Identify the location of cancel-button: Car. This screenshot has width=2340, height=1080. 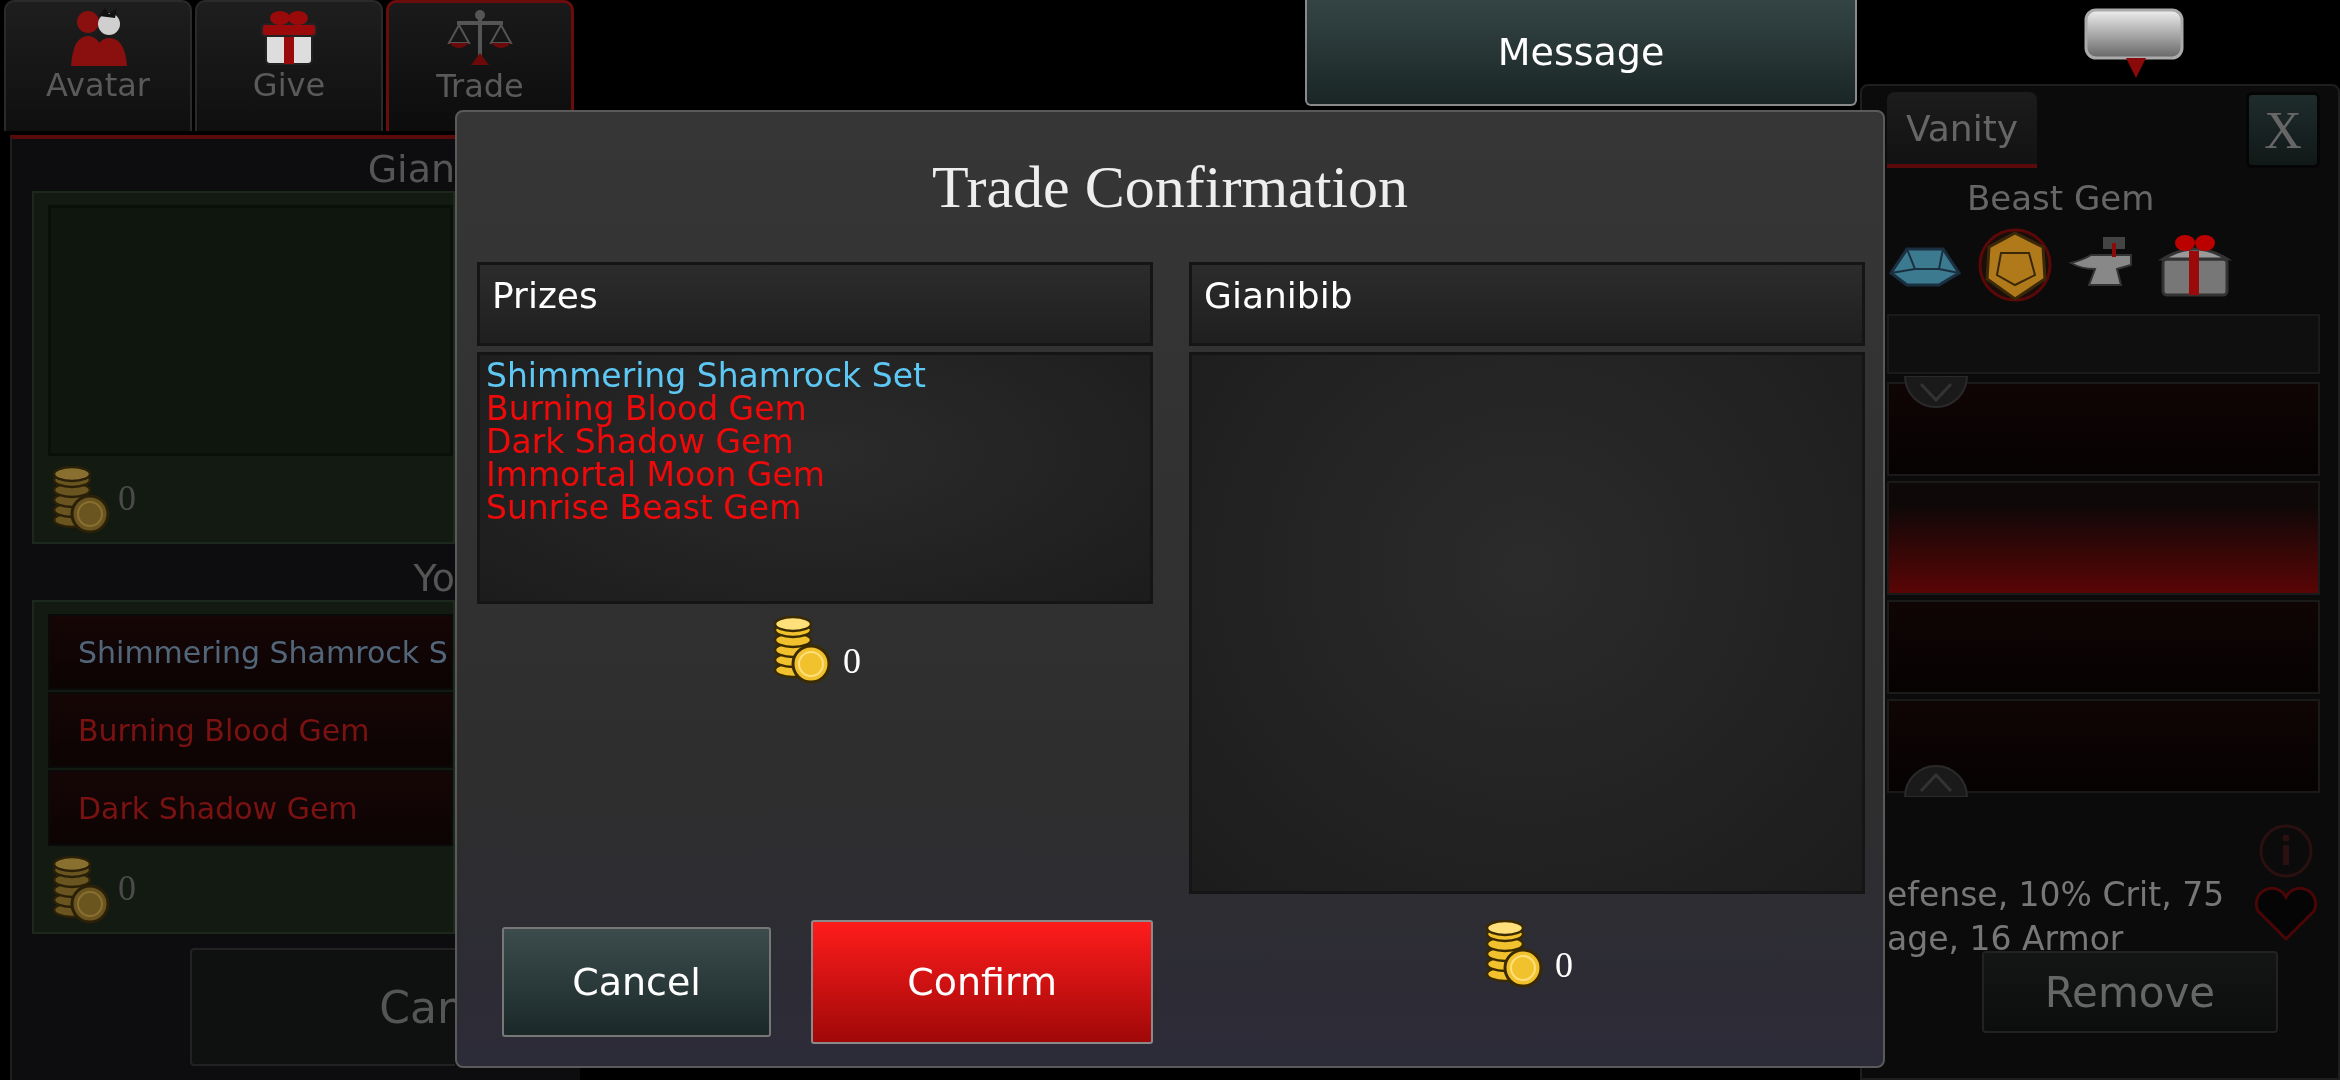
(322, 1007).